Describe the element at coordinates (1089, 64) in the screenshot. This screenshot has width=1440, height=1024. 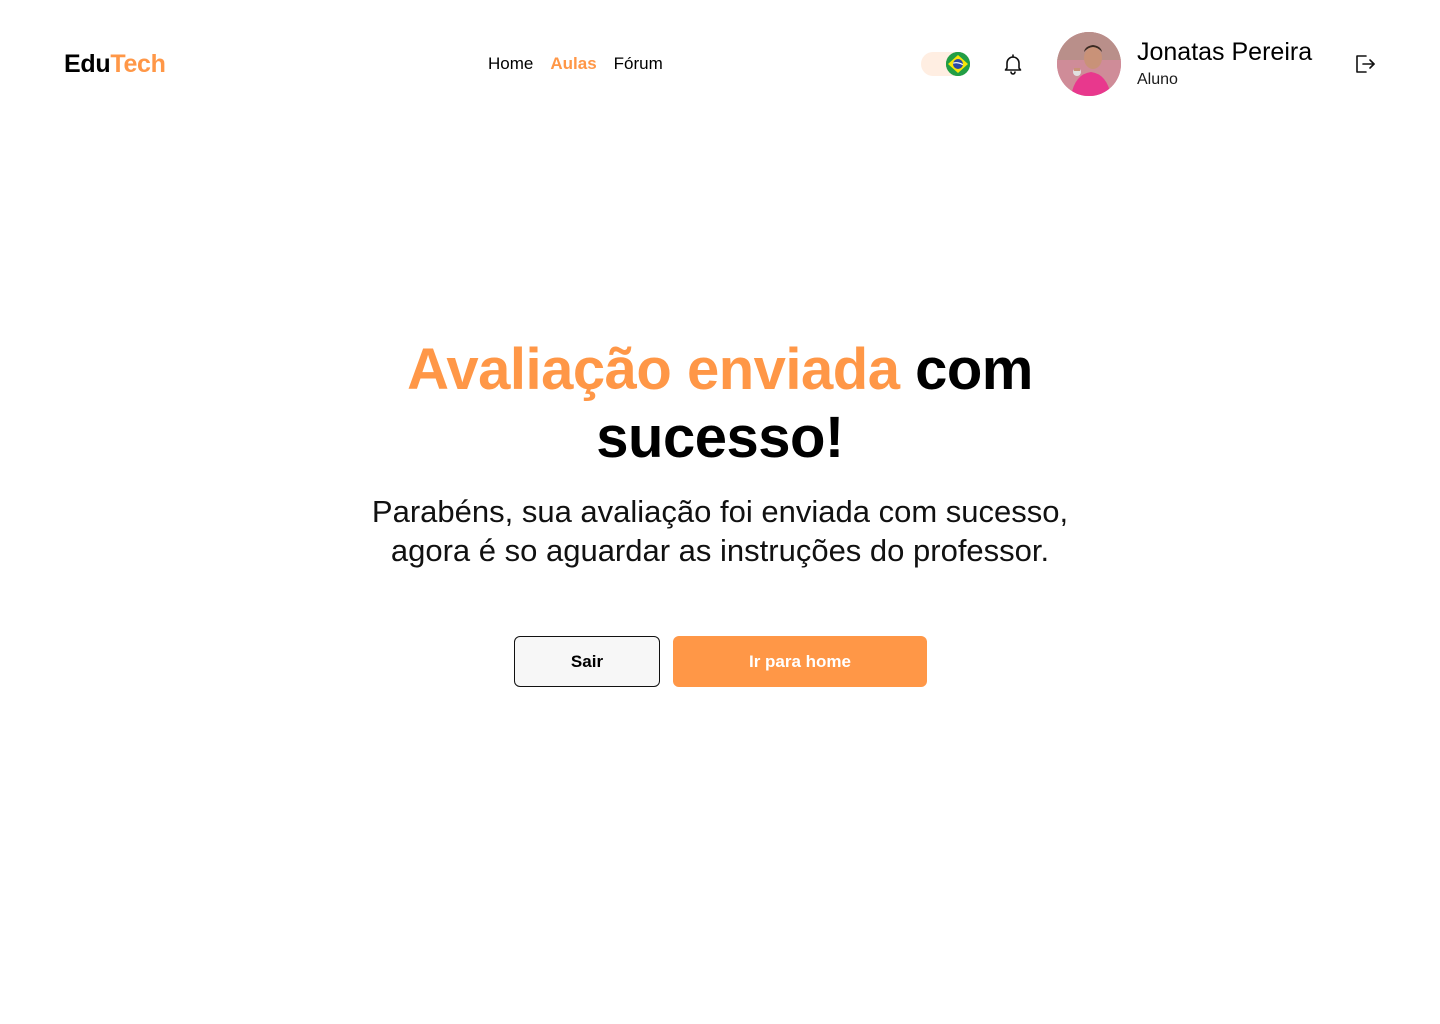
I see `avatar` at that location.